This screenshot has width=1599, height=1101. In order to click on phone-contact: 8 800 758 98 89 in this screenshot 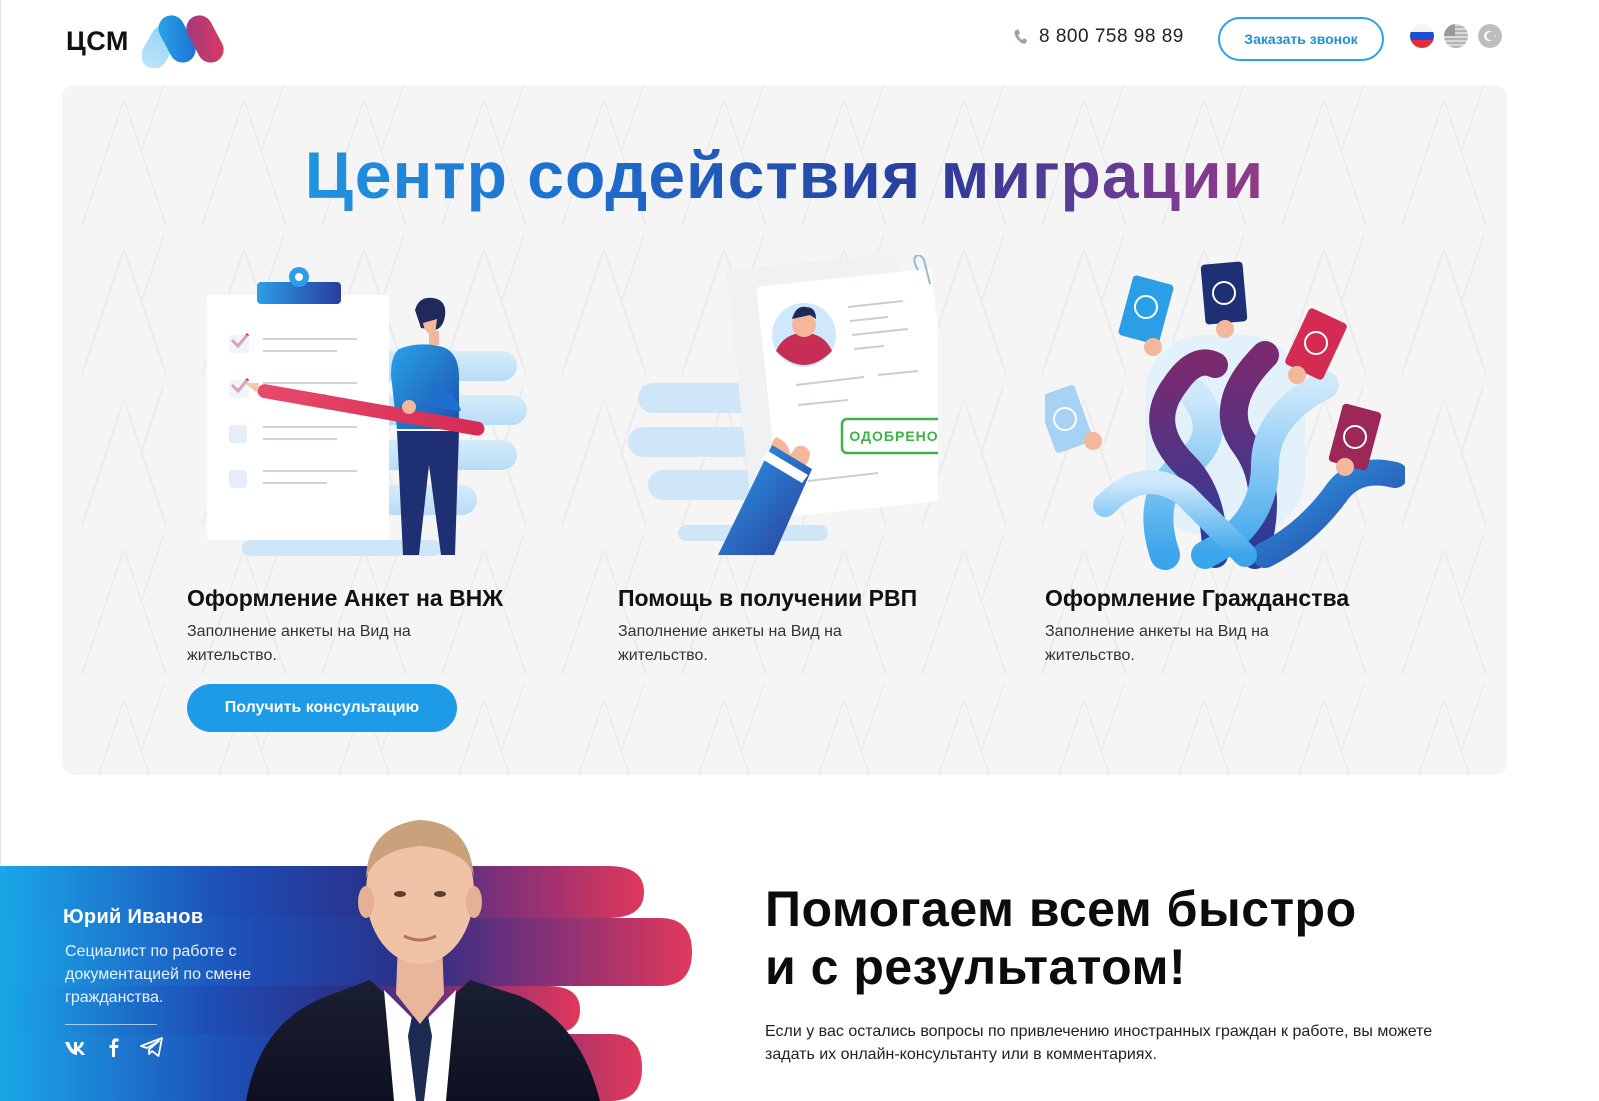, I will do `click(1098, 37)`.